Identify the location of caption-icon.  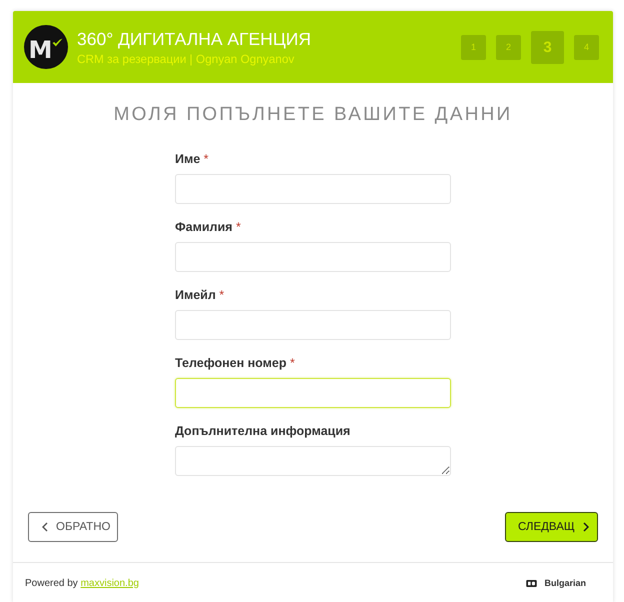
(532, 583).